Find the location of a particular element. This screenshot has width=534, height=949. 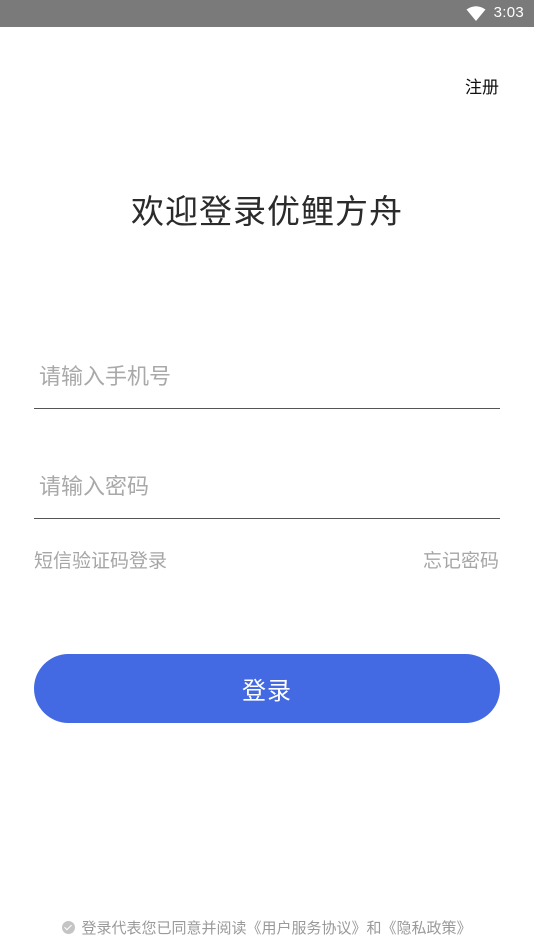

status-bar: 3:03 is located at coordinates (267, 13).